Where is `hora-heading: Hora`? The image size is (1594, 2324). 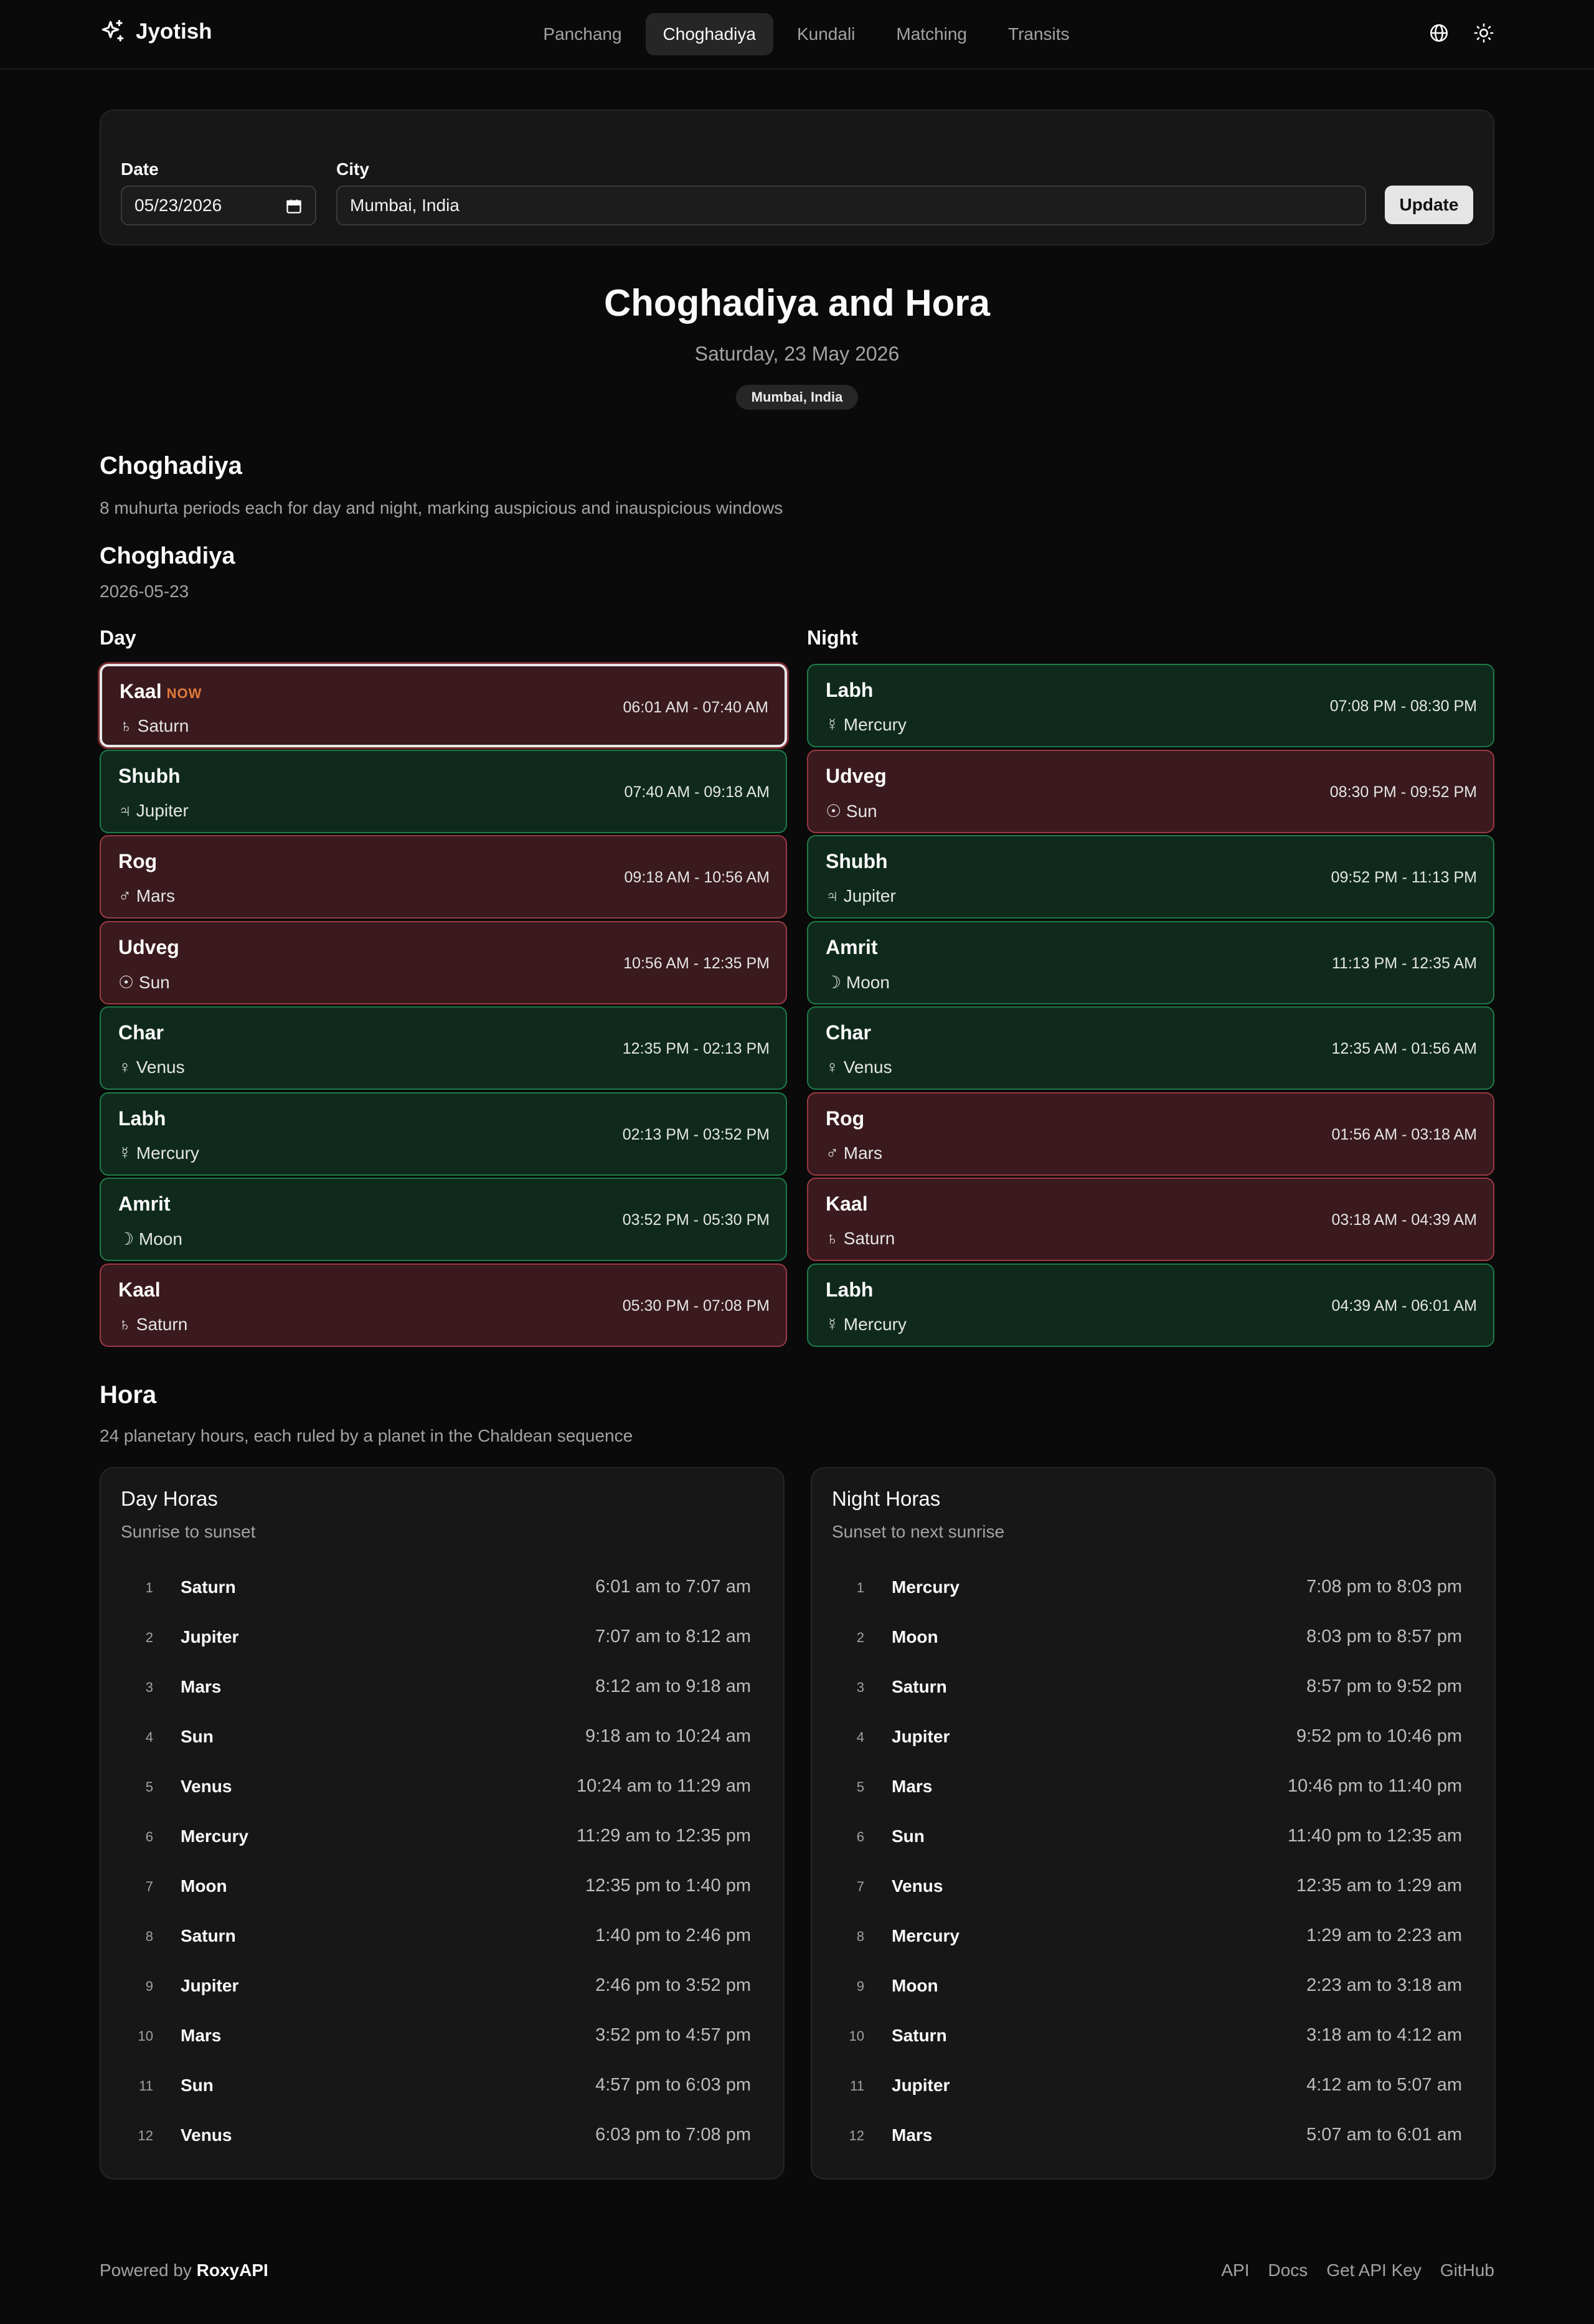 hora-heading: Hora is located at coordinates (128, 1395).